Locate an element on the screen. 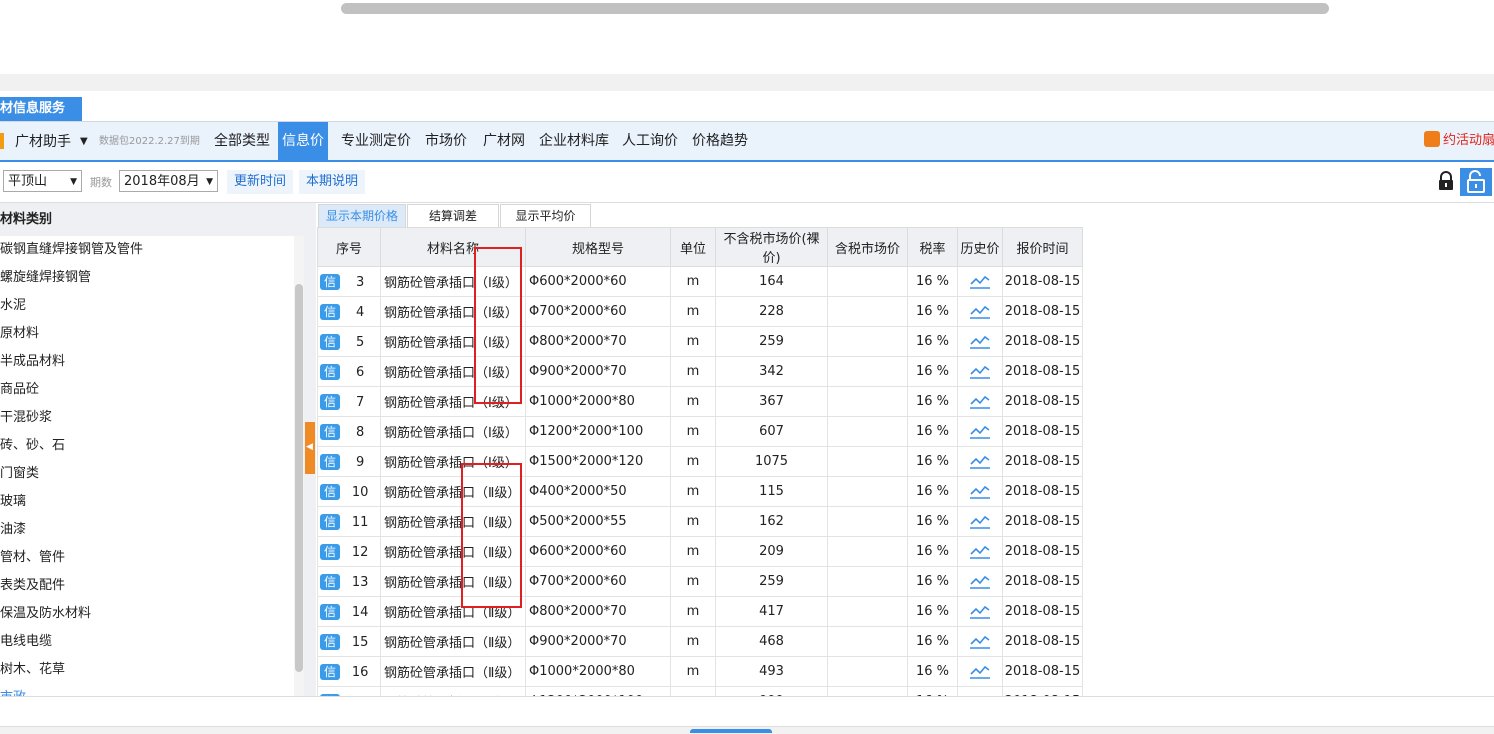 This screenshot has height=734, width=1494. promo-link: 约活动扇 is located at coordinates (1459, 141).